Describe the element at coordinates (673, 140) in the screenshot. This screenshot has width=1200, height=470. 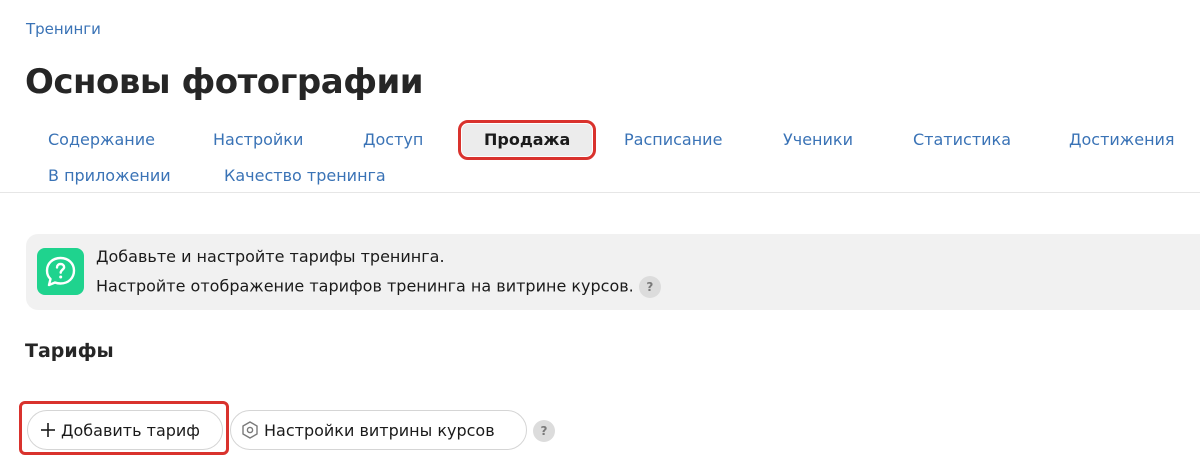
I see `tab-schedule: Расписание` at that location.